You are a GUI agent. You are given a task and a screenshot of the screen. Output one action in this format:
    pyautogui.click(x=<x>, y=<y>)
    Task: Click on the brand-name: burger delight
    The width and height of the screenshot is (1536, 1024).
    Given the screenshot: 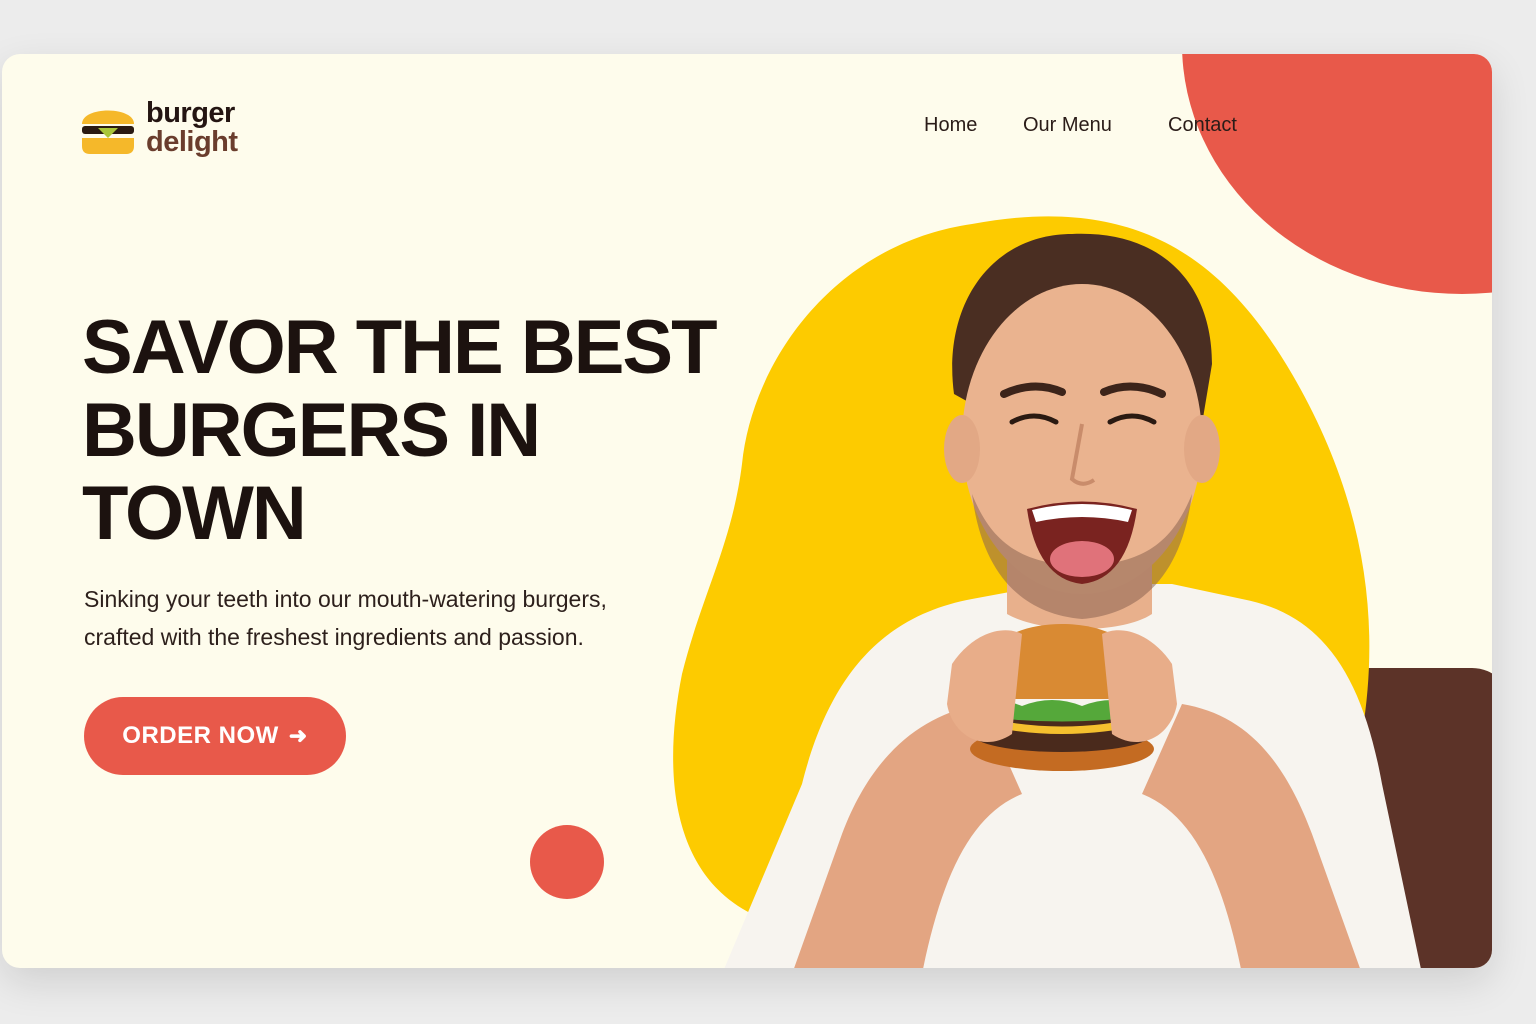 What is the action you would take?
    pyautogui.click(x=192, y=128)
    